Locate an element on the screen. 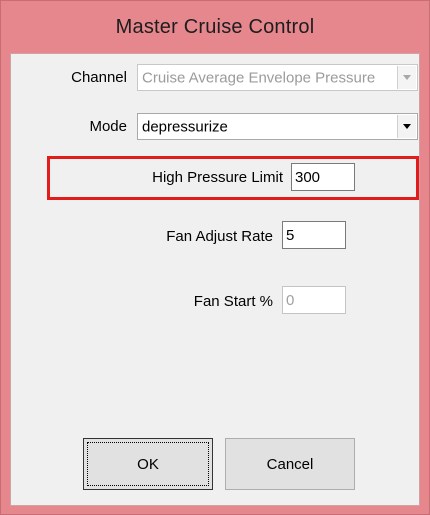 The width and height of the screenshot is (430, 515). ok-button: OK is located at coordinates (148, 464).